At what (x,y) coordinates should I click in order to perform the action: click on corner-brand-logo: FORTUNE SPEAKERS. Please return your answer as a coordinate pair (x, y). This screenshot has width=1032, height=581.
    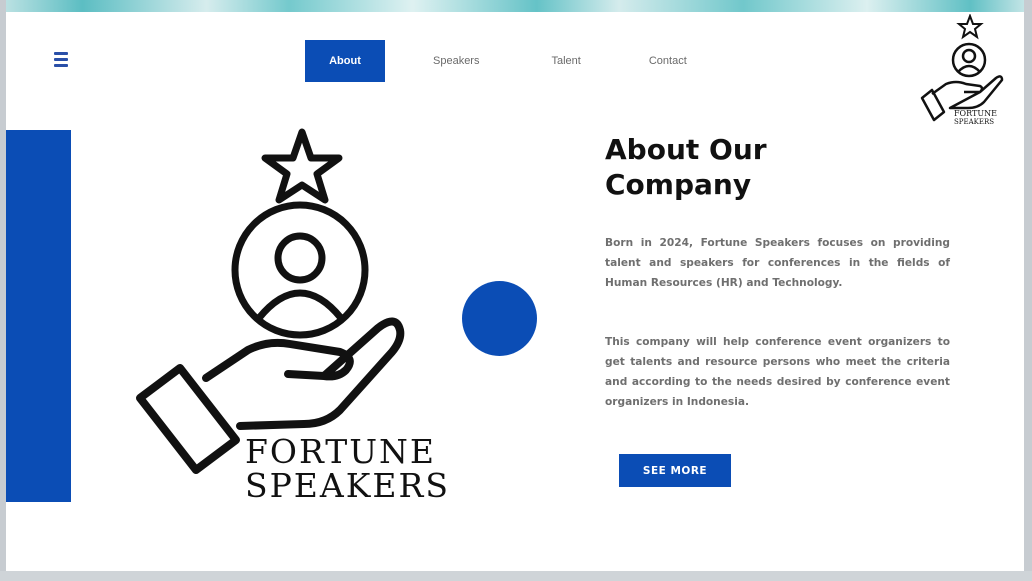
    Looking at the image, I should click on (968, 71).